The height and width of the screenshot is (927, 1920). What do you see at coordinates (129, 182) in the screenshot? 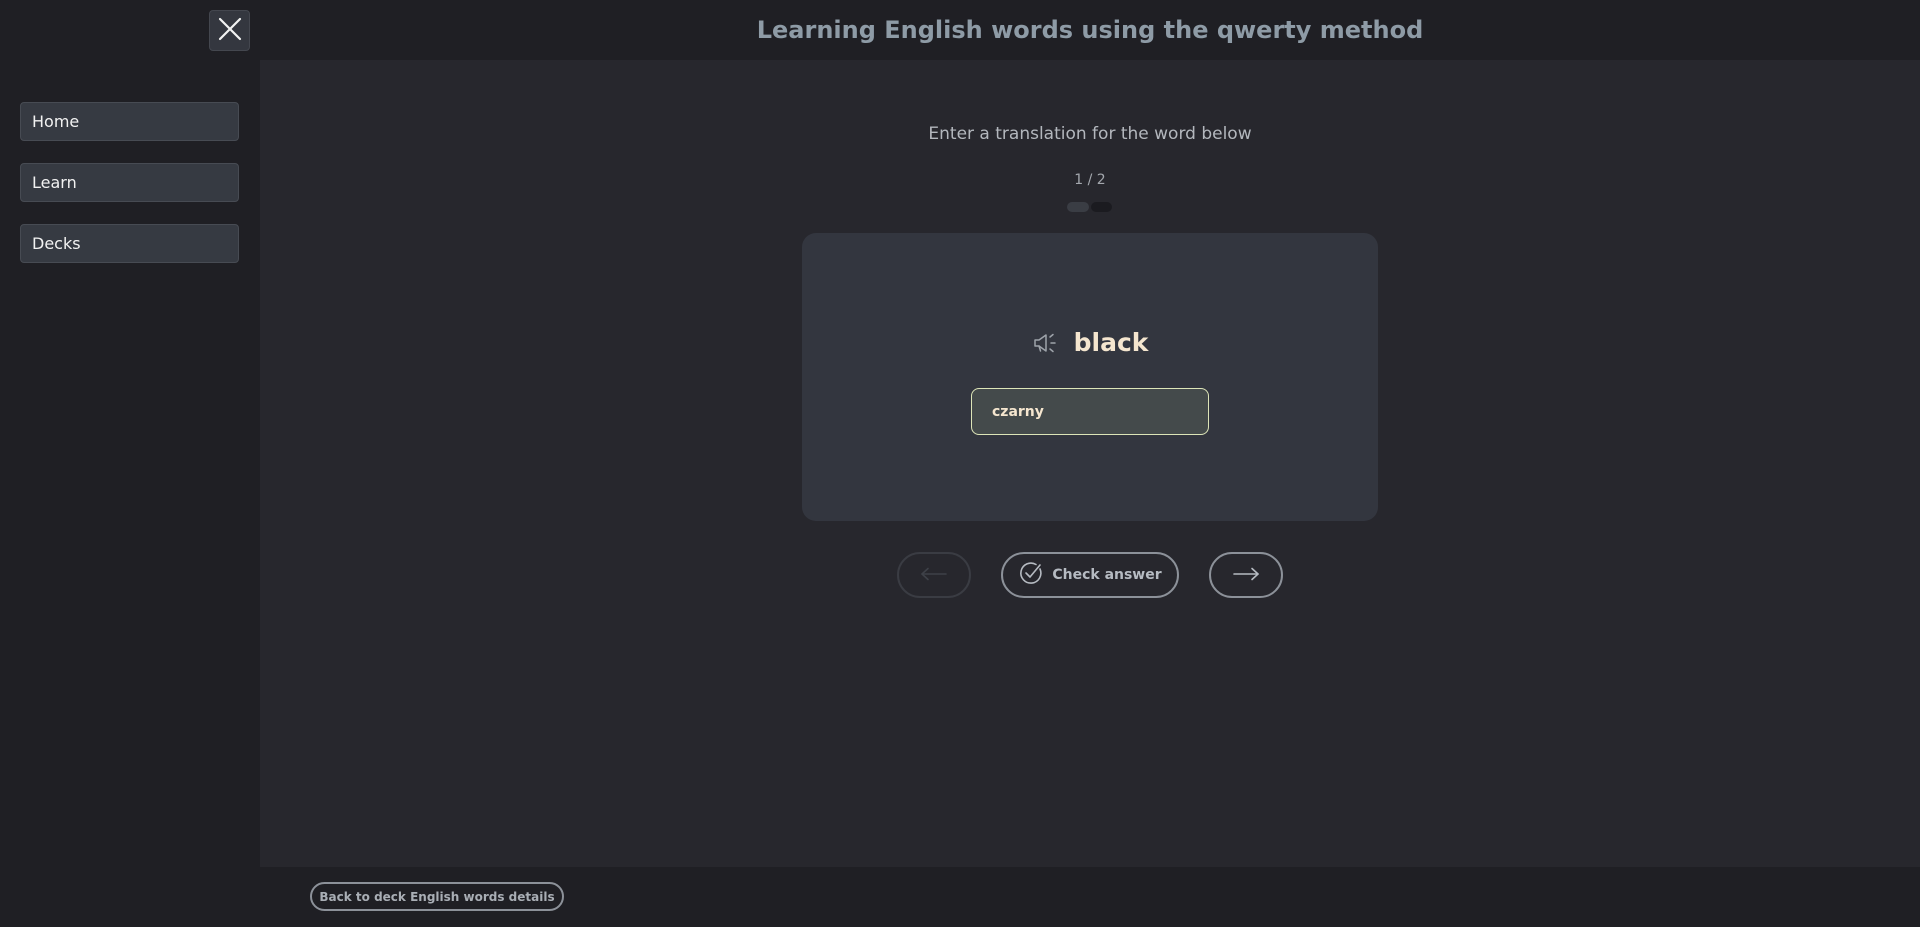
I see `sidebar-item-learn: Learn` at bounding box center [129, 182].